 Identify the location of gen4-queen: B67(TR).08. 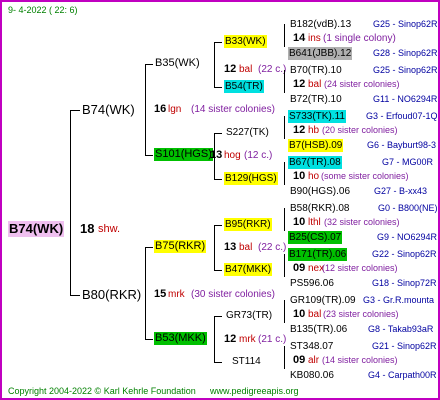
(315, 162).